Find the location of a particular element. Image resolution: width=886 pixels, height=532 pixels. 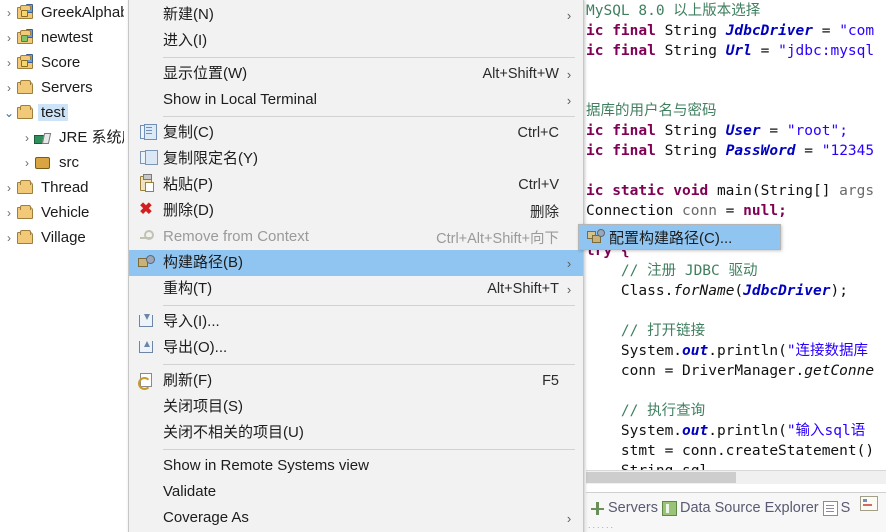

snippets-view-icon is located at coordinates (869, 504).